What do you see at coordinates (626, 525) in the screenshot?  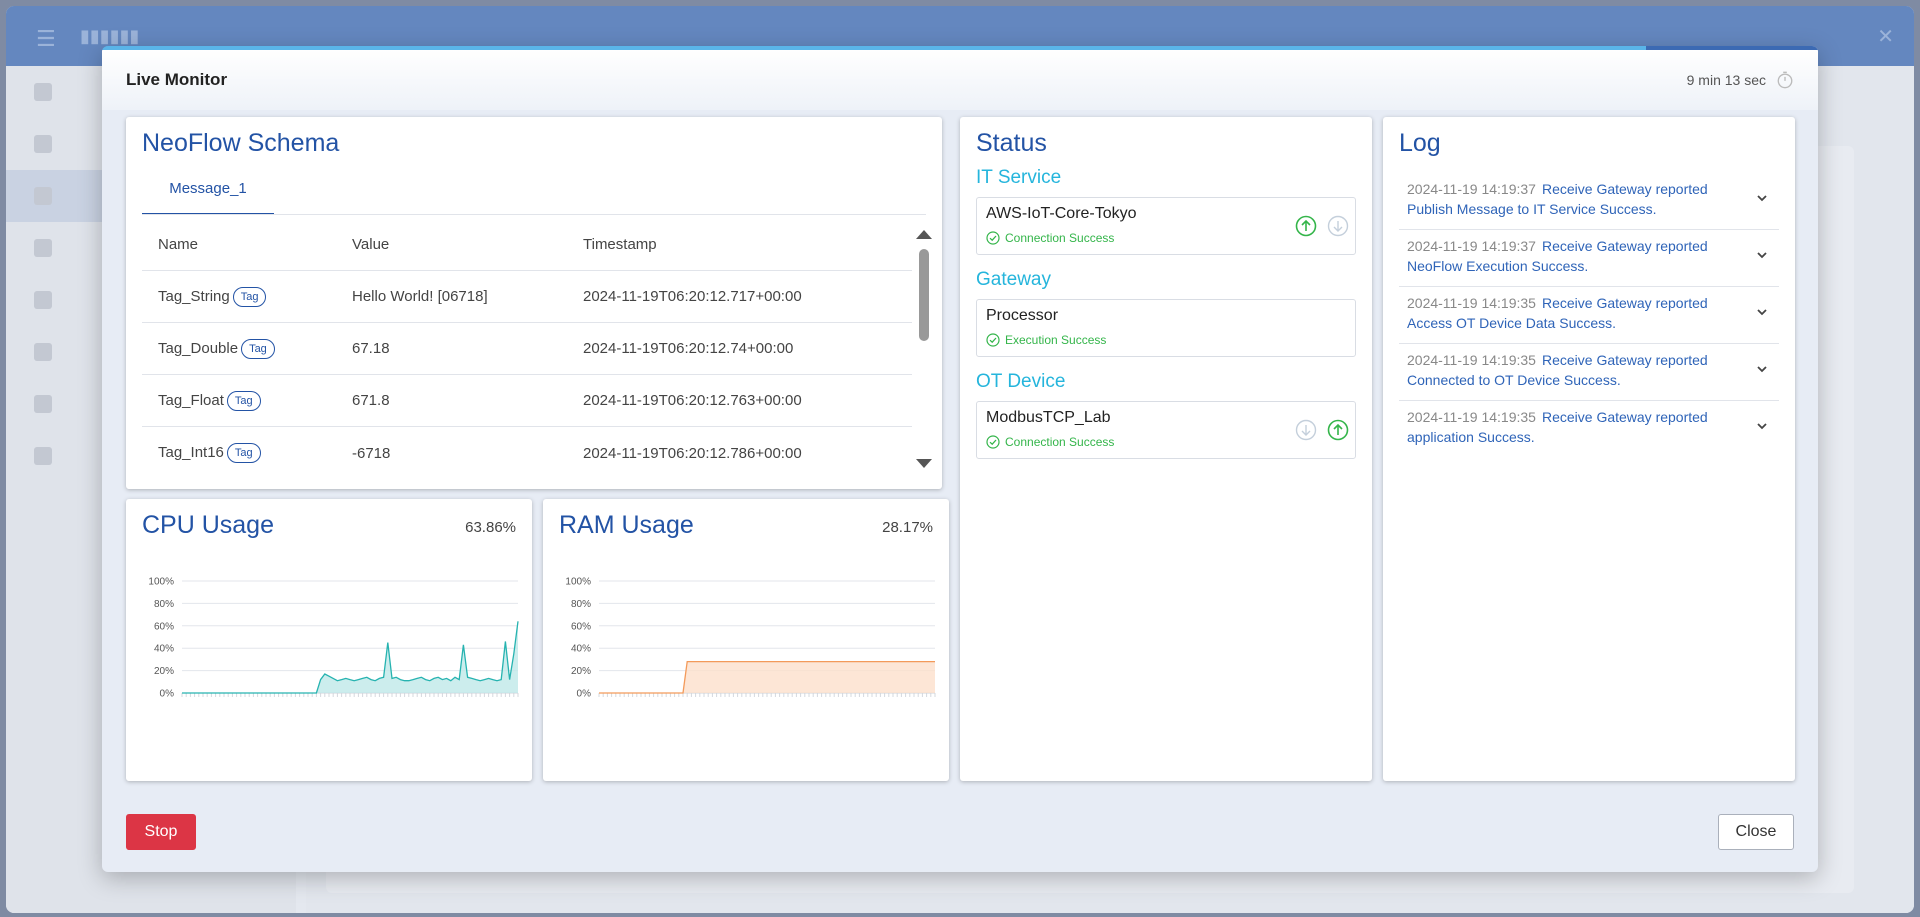 I see `ram-usage-title: RAM Usage` at bounding box center [626, 525].